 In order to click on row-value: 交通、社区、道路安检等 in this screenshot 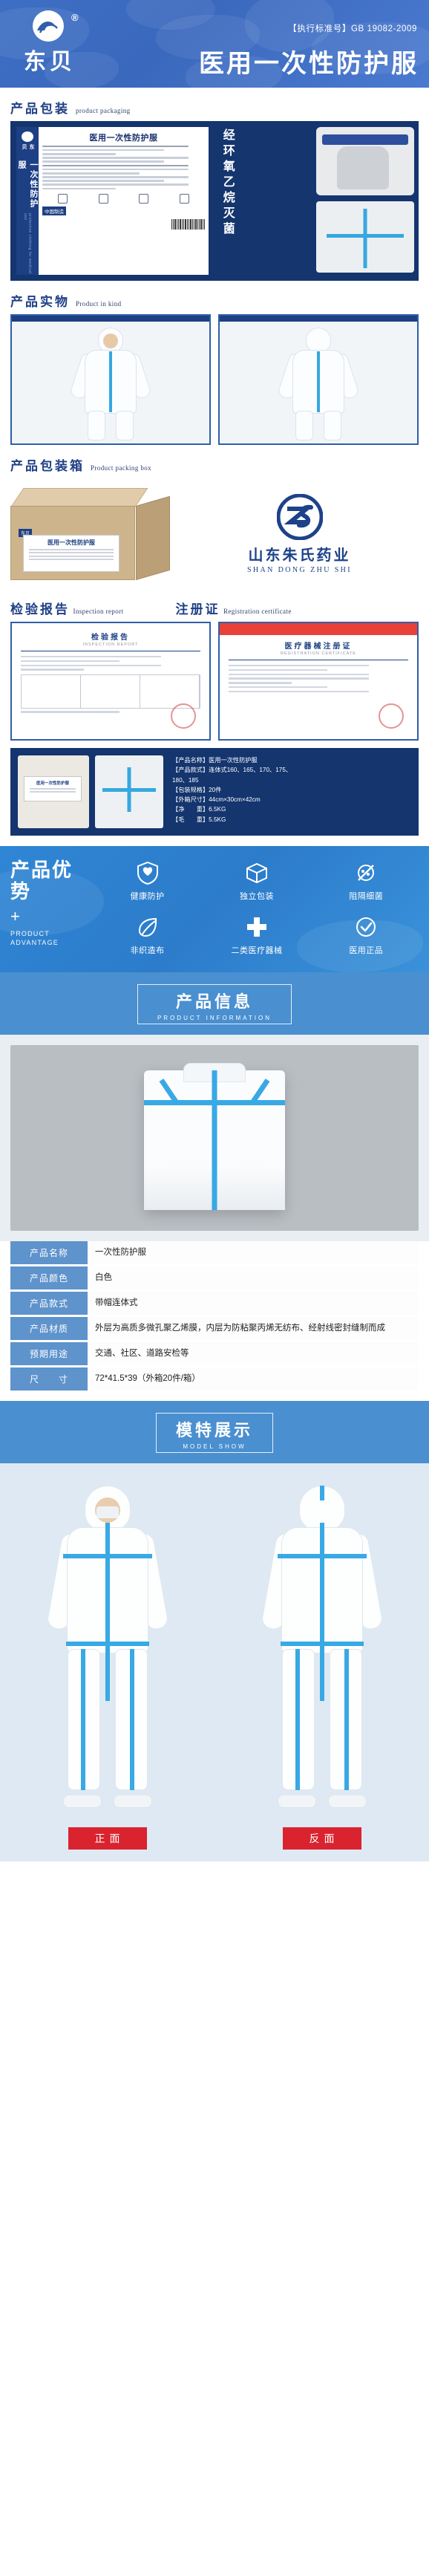, I will do `click(253, 1353)`.